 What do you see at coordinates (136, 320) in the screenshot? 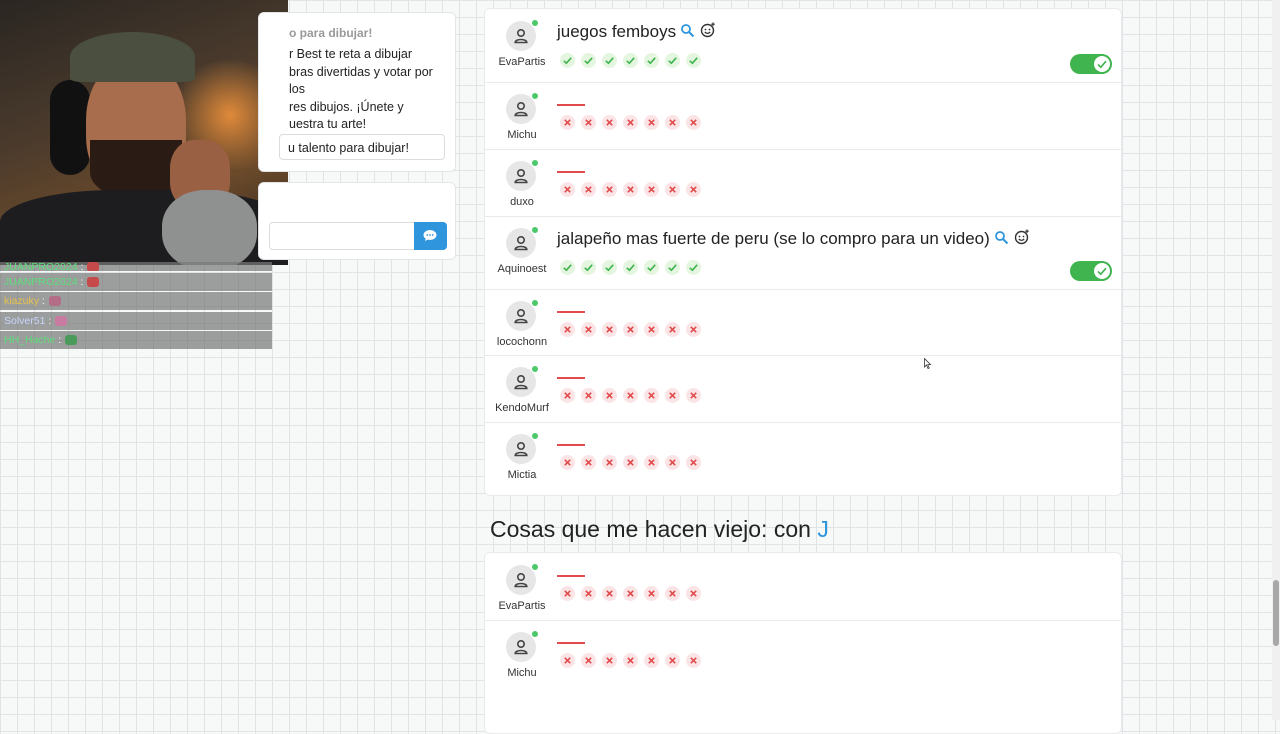
I see `chat-message: Solver51 :` at bounding box center [136, 320].